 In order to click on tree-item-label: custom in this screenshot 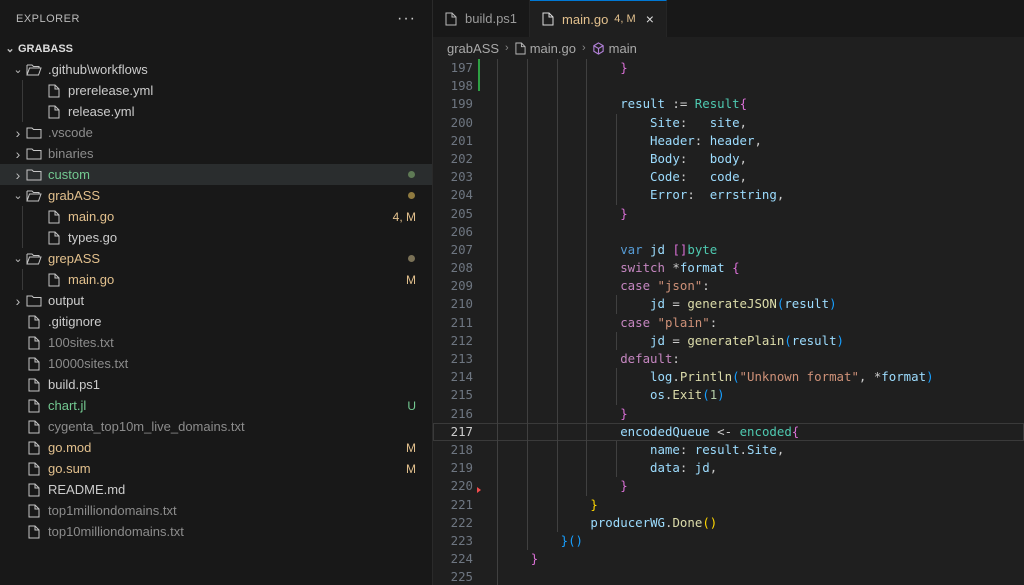, I will do `click(69, 174)`.